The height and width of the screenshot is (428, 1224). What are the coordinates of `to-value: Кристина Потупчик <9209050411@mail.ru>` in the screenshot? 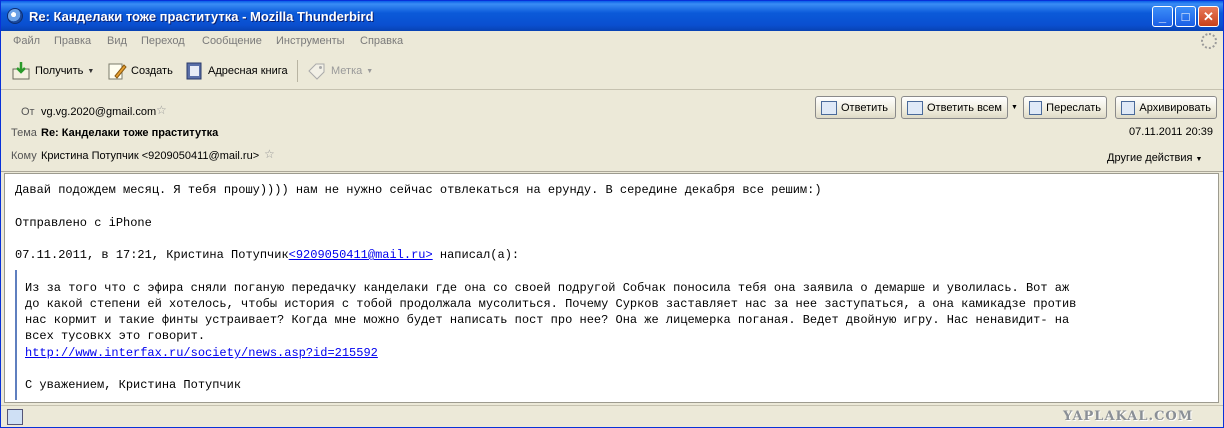 It's located at (150, 156).